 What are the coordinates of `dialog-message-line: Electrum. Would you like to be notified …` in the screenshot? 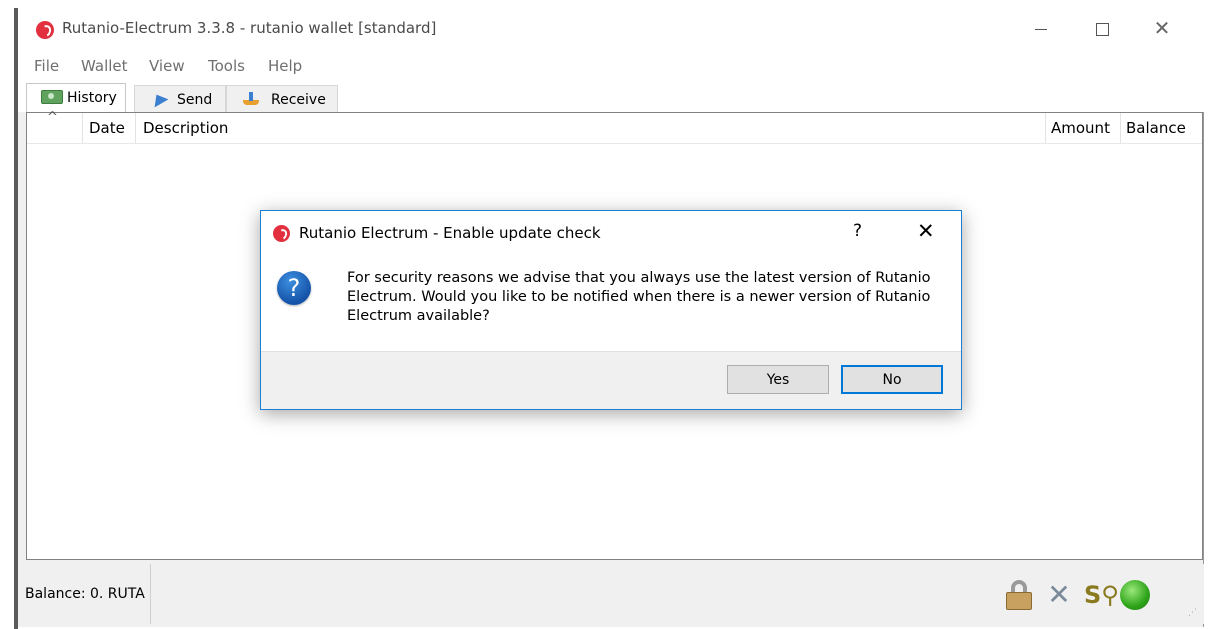 It's located at (639, 297).